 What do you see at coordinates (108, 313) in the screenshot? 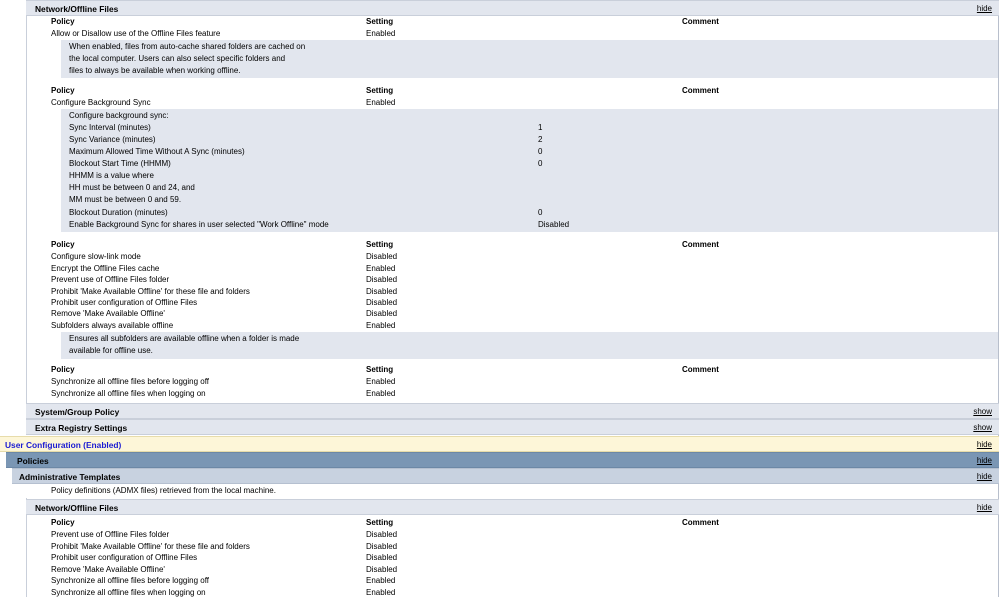
I see `policy-name: Remove 'Make Available Offline'` at bounding box center [108, 313].